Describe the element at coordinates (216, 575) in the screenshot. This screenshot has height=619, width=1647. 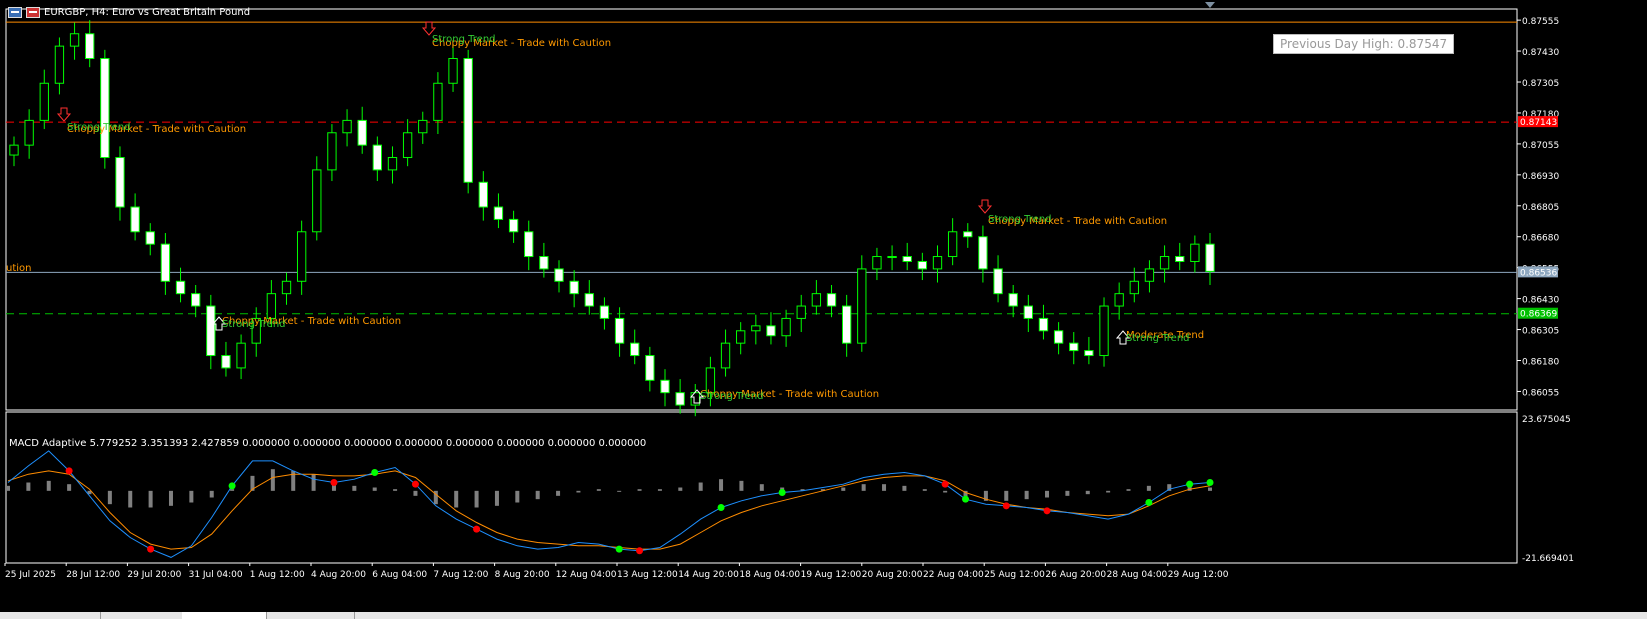
I see `time-tick-label: 31 Jul 04:00` at that location.